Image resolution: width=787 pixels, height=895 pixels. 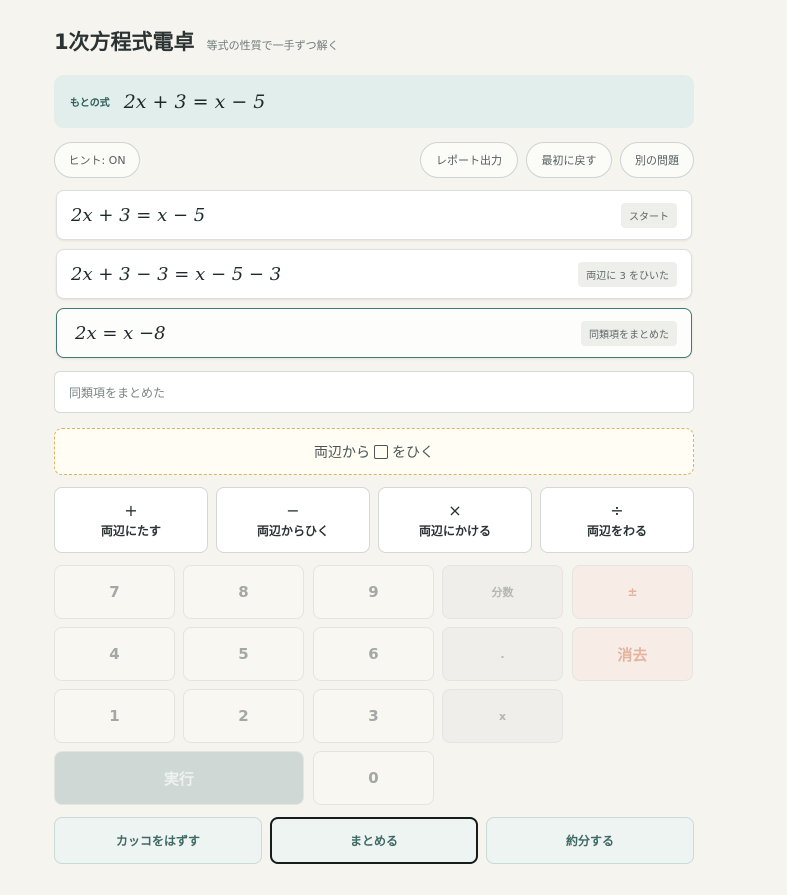 I want to click on key-2: 2, so click(x=243, y=716).